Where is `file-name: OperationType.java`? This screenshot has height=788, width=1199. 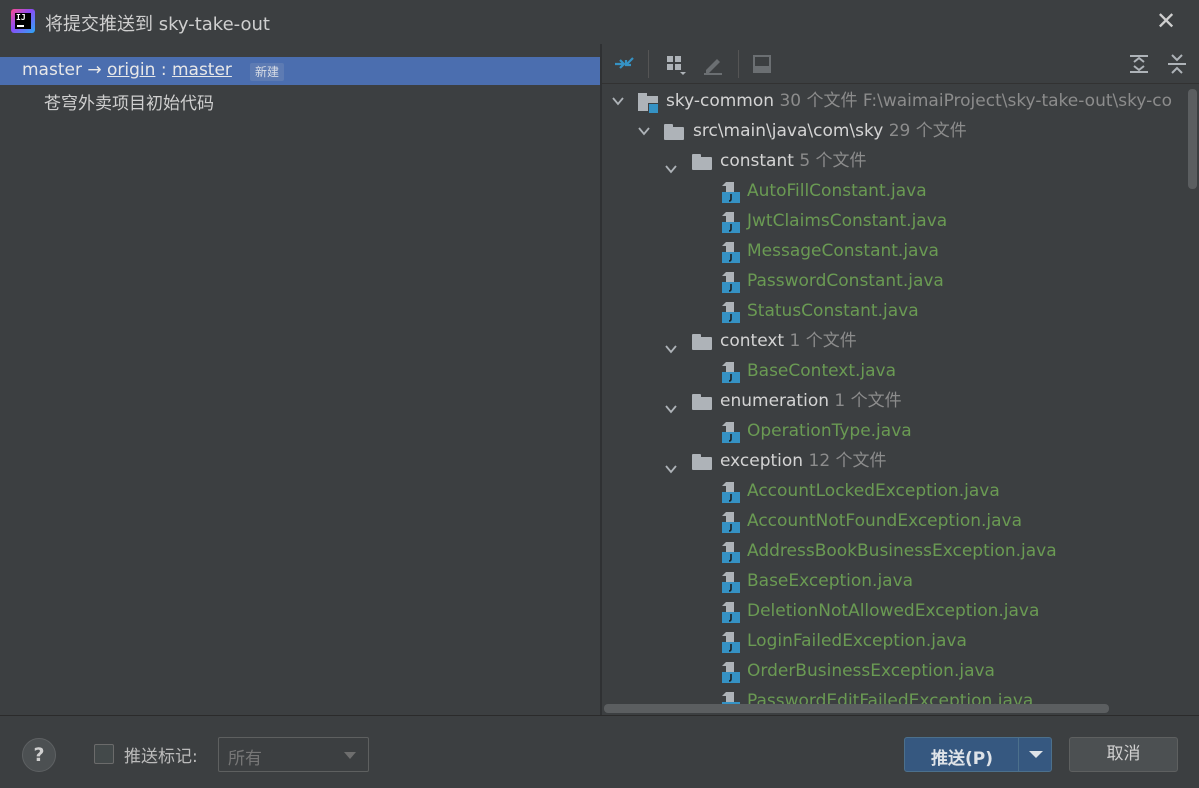
file-name: OperationType.java is located at coordinates (829, 431).